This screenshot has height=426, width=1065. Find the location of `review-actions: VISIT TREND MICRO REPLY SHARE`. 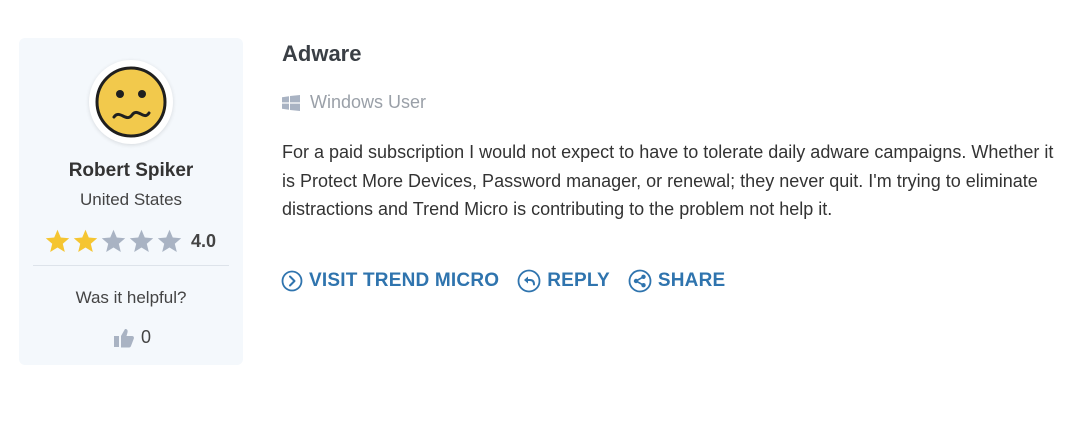

review-actions: VISIT TREND MICRO REPLY SHARE is located at coordinates (512, 281).